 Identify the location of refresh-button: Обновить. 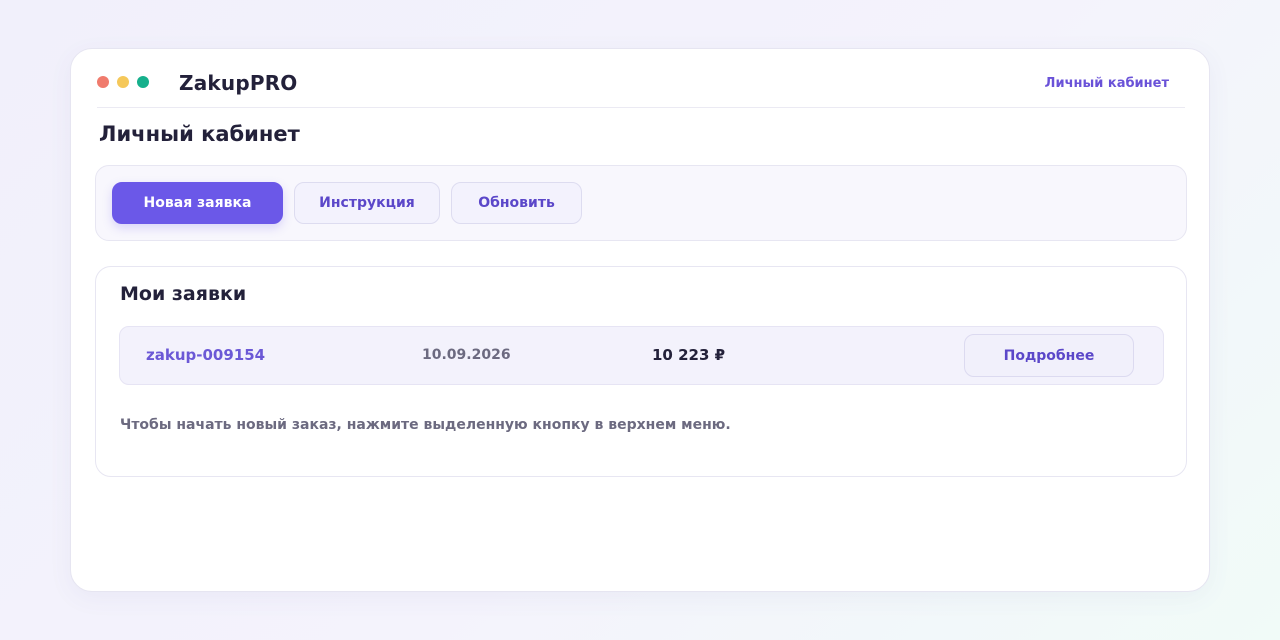
(516, 203).